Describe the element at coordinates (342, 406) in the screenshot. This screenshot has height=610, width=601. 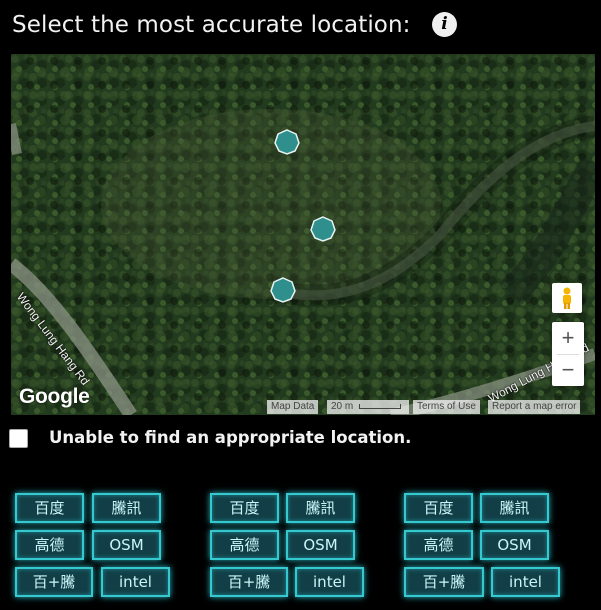
I see `scale-label: 20 m` at that location.